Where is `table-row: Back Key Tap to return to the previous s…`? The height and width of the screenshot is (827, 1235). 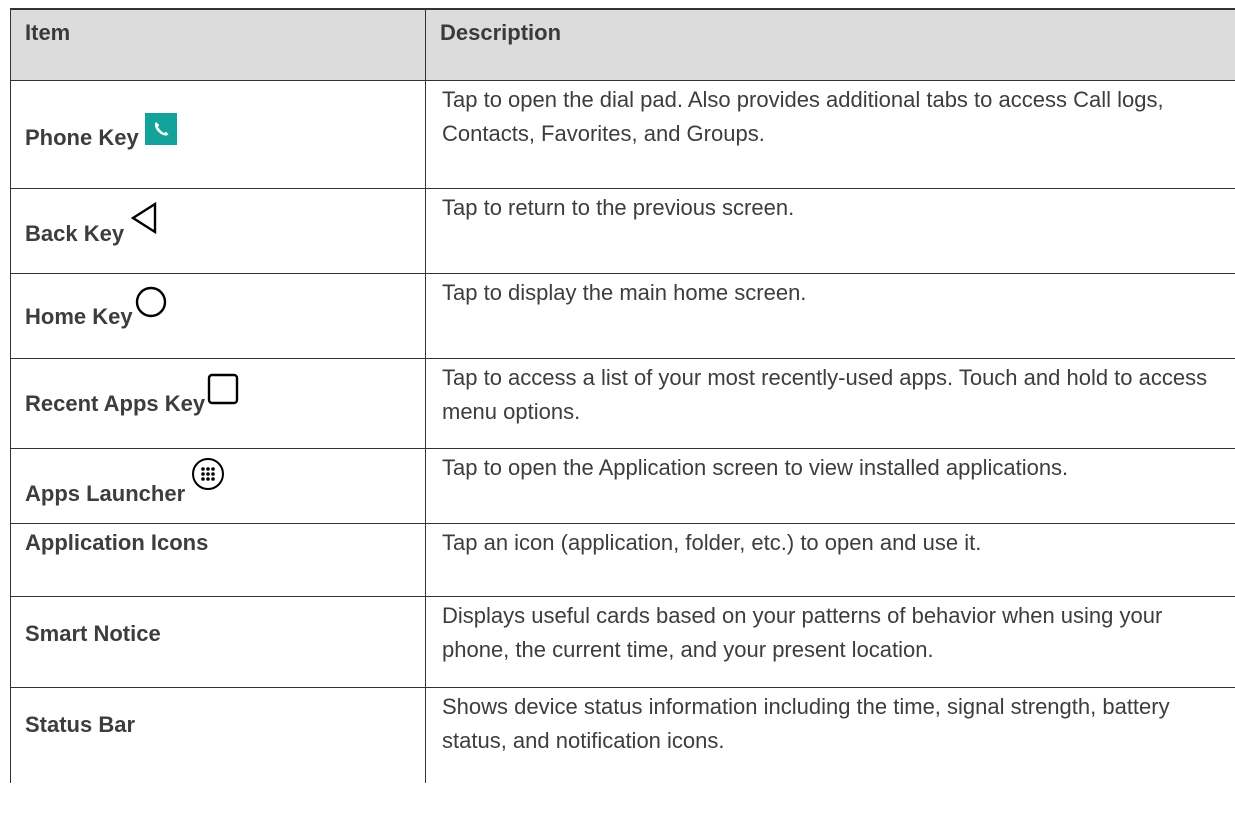 table-row: Back Key Tap to return to the previous s… is located at coordinates (622, 231).